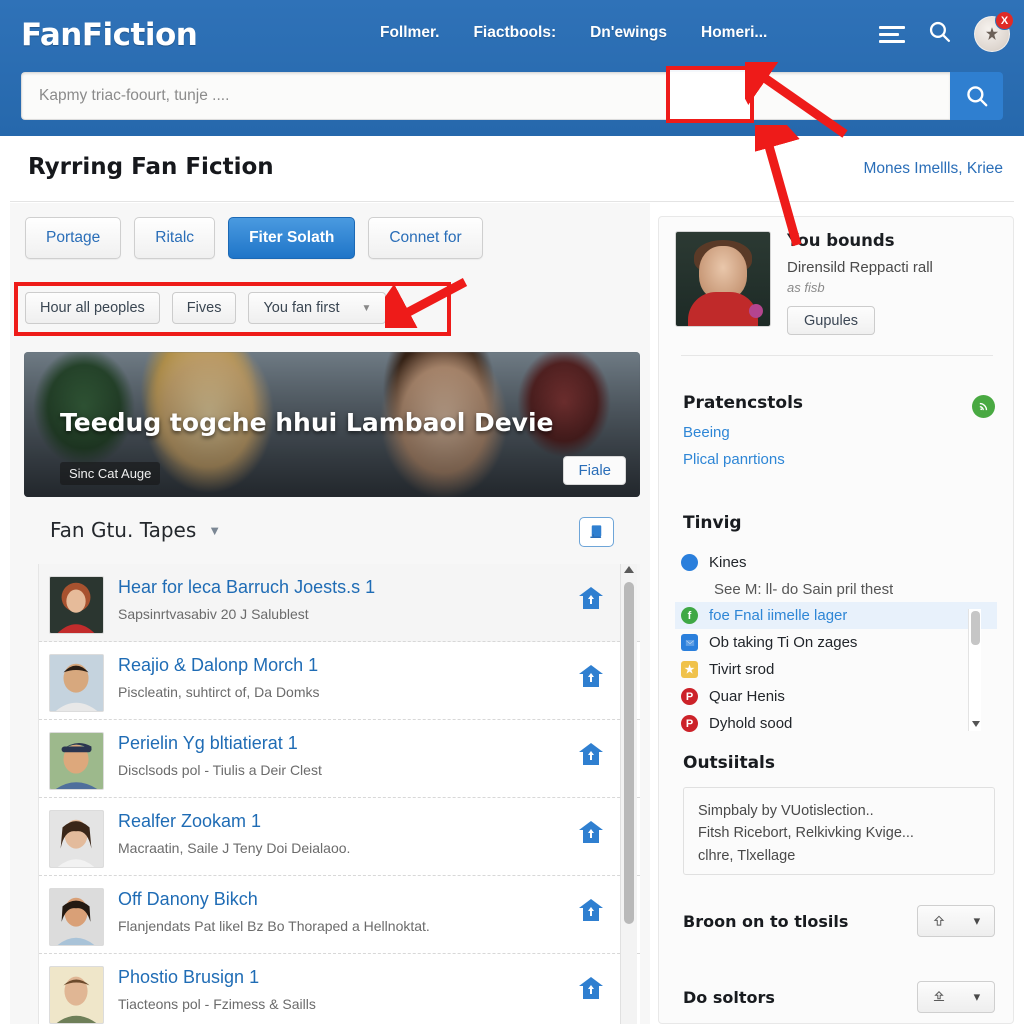  Describe the element at coordinates (712, 523) in the screenshot. I see `section-title-tinvig: Tinvig` at that location.